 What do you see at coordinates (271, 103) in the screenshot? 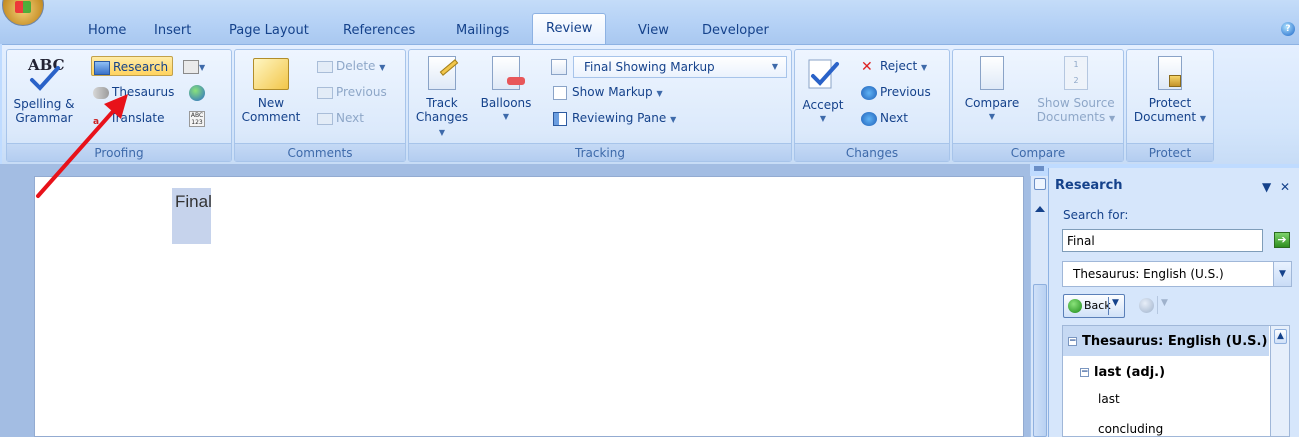
I see `new-comment-label-1: New` at bounding box center [271, 103].